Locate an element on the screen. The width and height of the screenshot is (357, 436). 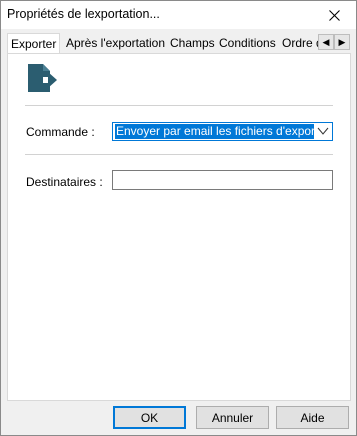
command-label: Commande : is located at coordinates (60, 132).